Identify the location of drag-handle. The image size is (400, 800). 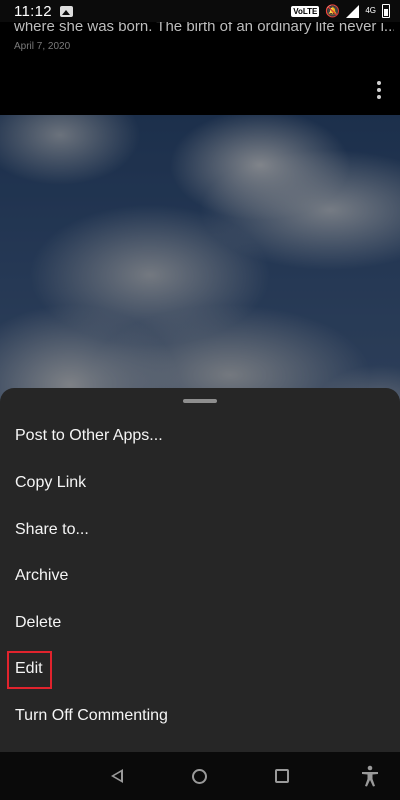
(200, 401).